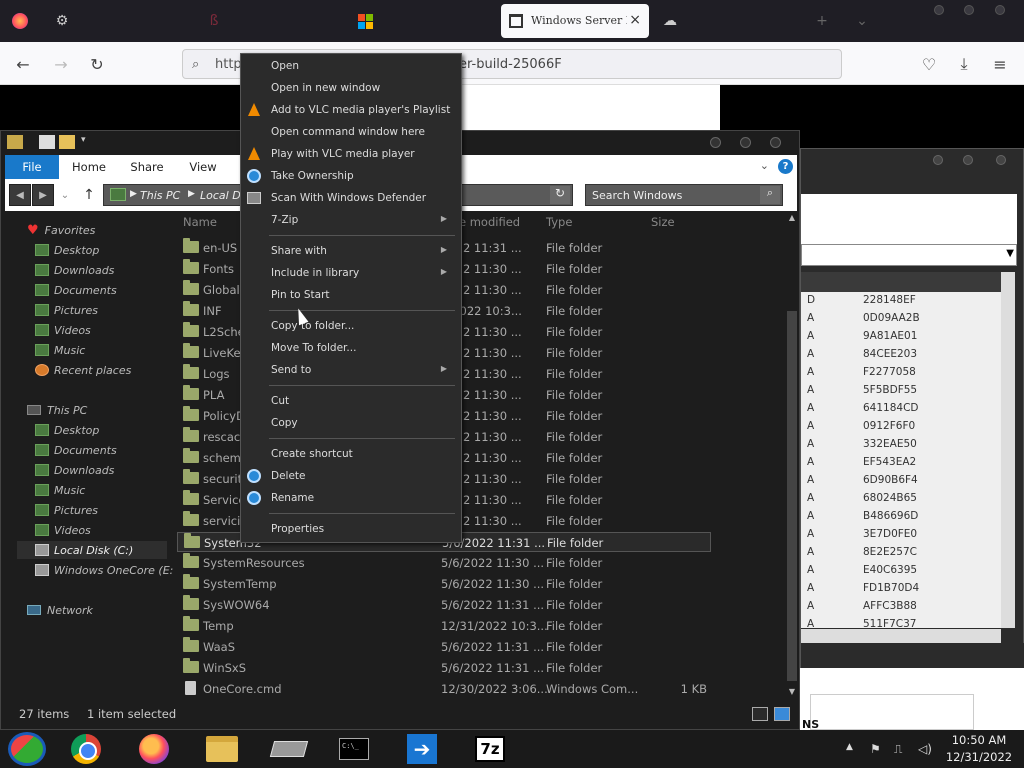 The width and height of the screenshot is (1024, 768). Describe the element at coordinates (901, 517) in the screenshot. I see `bg-list-row: A B486696D` at that location.